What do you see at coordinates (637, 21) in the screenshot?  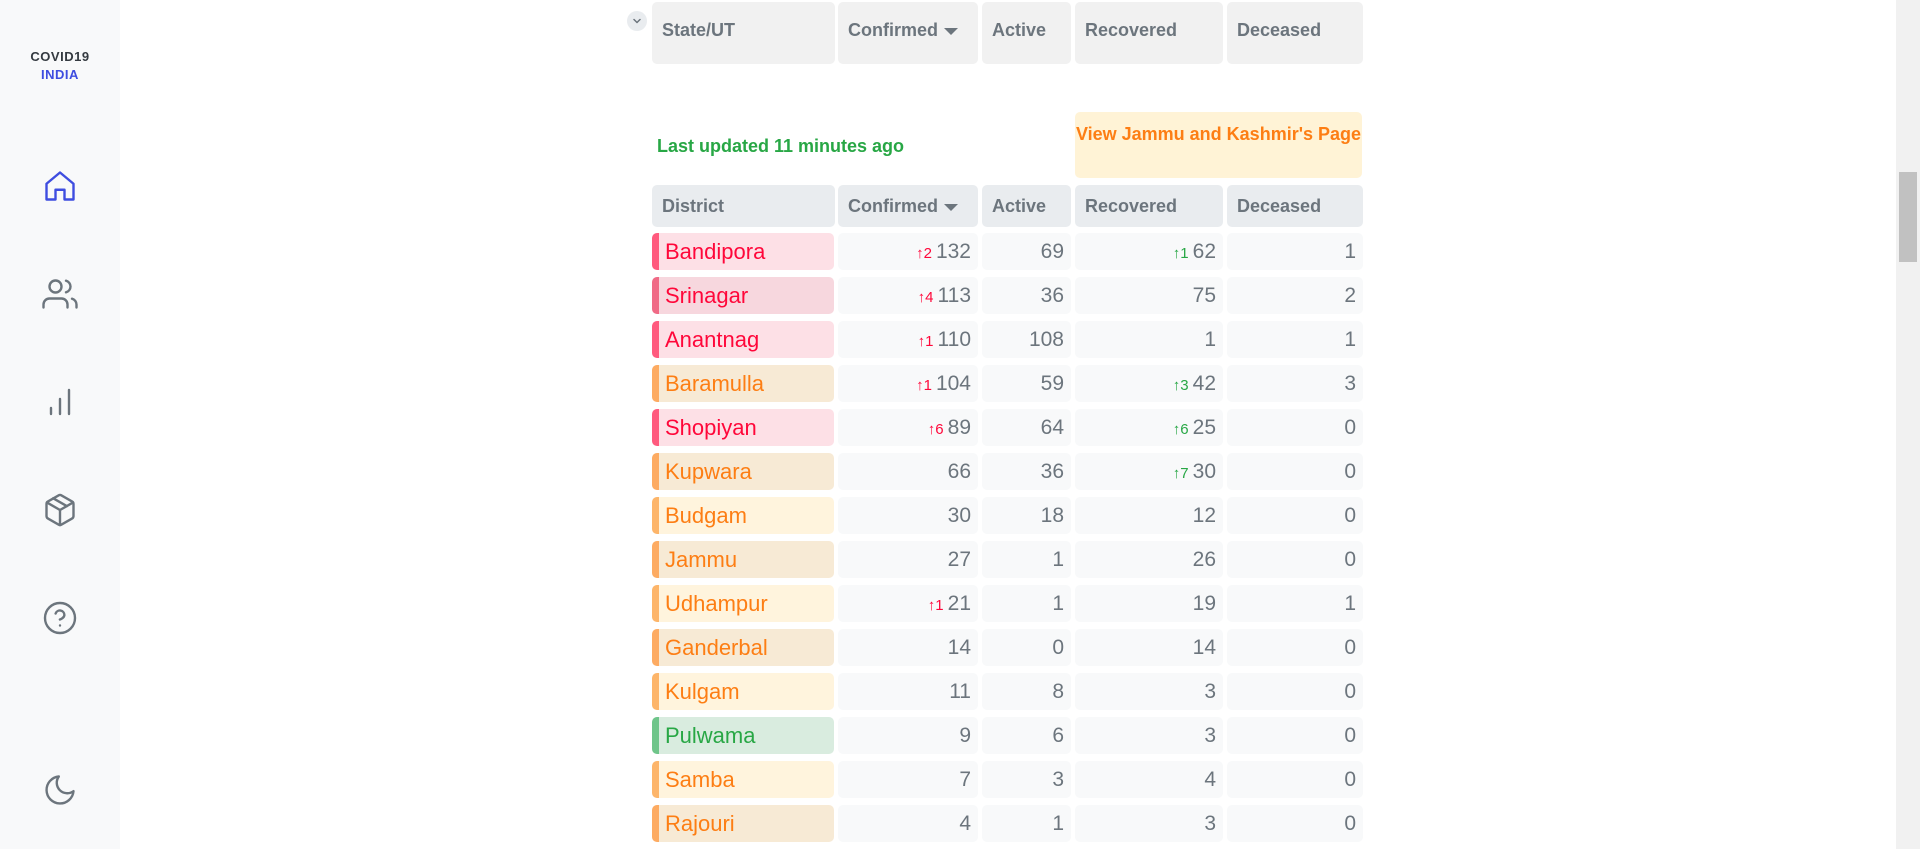 I see `collapse-row-button` at bounding box center [637, 21].